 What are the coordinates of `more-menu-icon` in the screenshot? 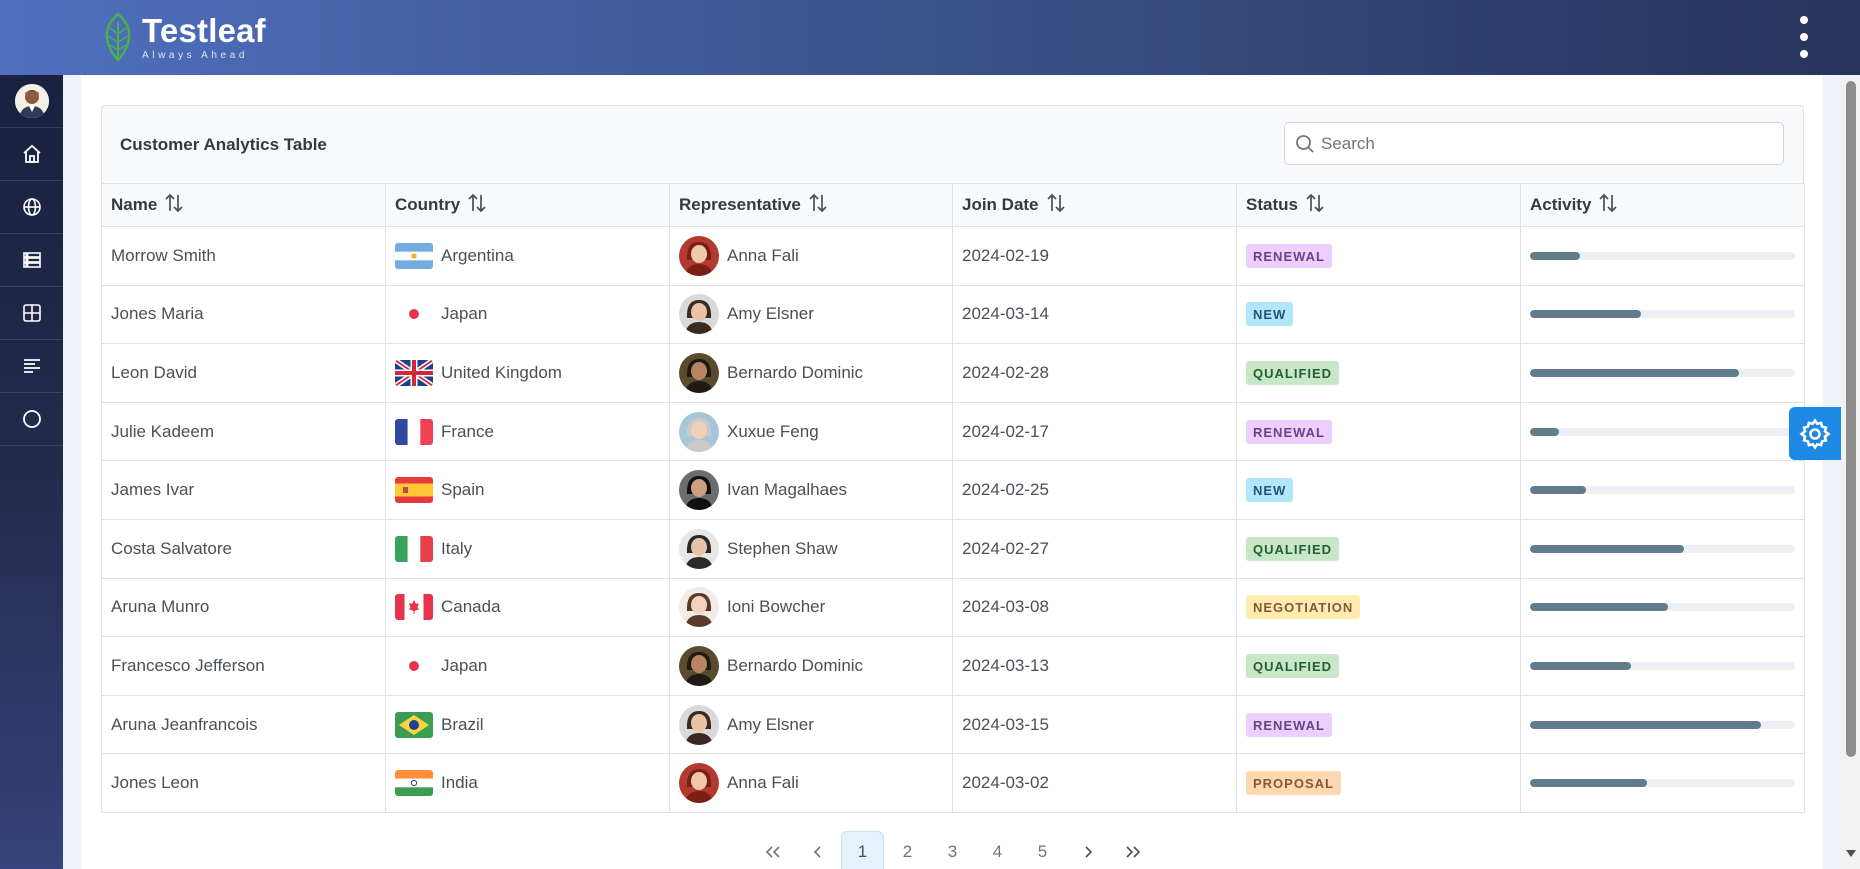 It's located at (1804, 37).